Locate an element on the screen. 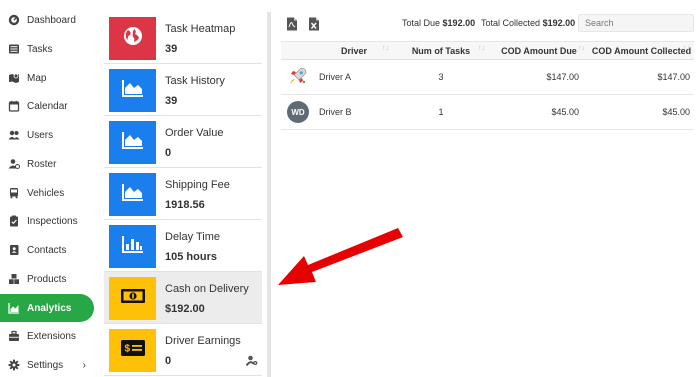  driver-name: Driver A is located at coordinates (354, 77).